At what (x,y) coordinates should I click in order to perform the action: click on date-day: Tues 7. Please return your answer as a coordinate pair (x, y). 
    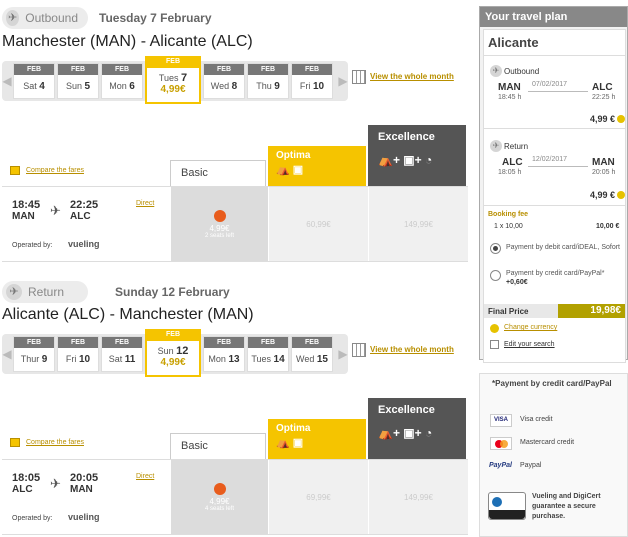
    Looking at the image, I should click on (173, 78).